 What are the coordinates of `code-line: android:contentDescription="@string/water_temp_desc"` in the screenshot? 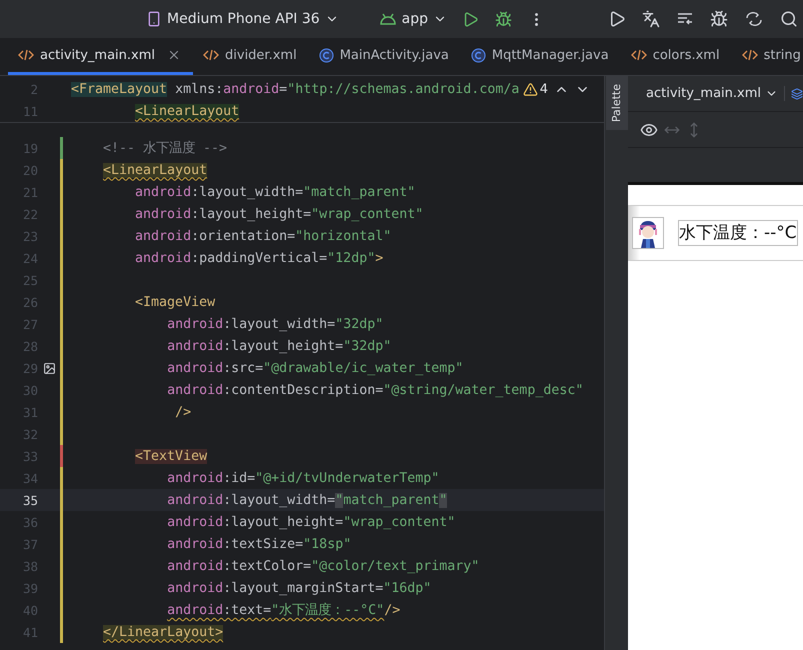 It's located at (375, 390).